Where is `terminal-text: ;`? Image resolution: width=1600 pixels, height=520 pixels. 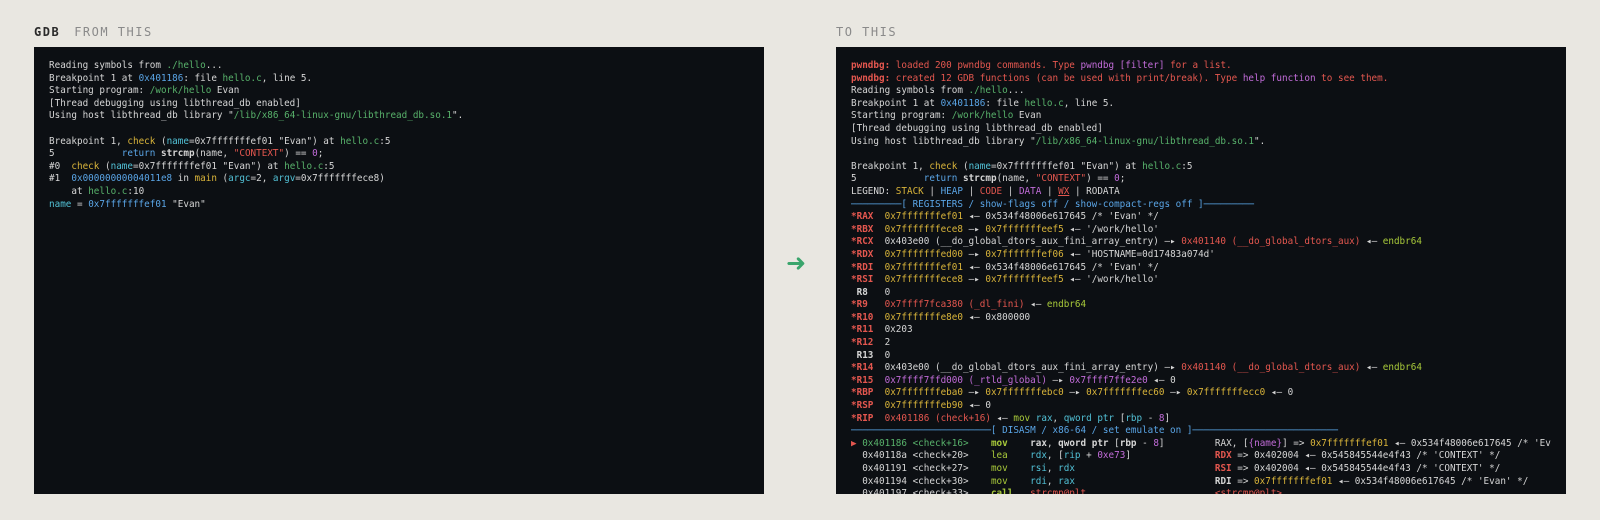
terminal-text: ; is located at coordinates (1122, 179).